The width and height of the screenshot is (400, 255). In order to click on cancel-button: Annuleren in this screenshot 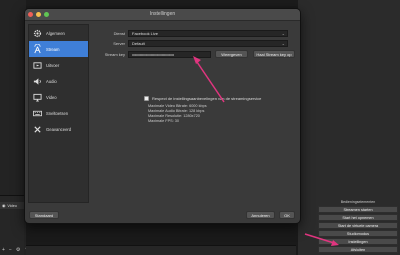, I will do `click(260, 215)`.